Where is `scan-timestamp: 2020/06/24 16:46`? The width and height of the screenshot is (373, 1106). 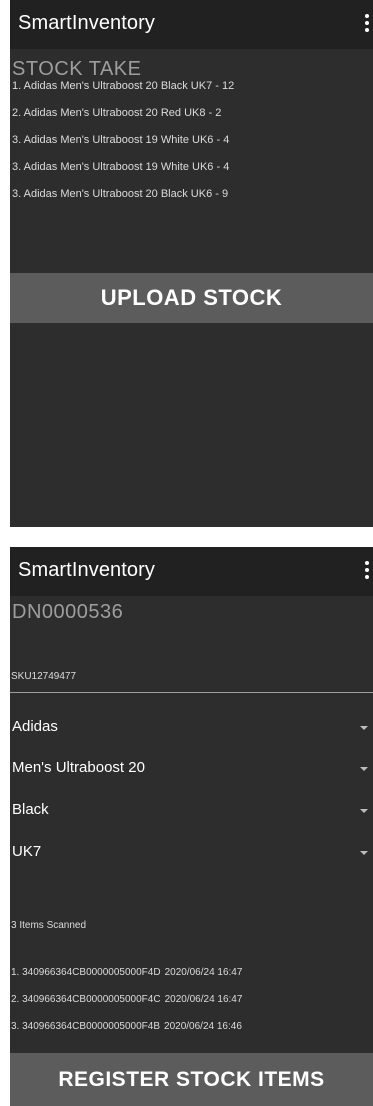
scan-timestamp: 2020/06/24 16:46 is located at coordinates (203, 1026).